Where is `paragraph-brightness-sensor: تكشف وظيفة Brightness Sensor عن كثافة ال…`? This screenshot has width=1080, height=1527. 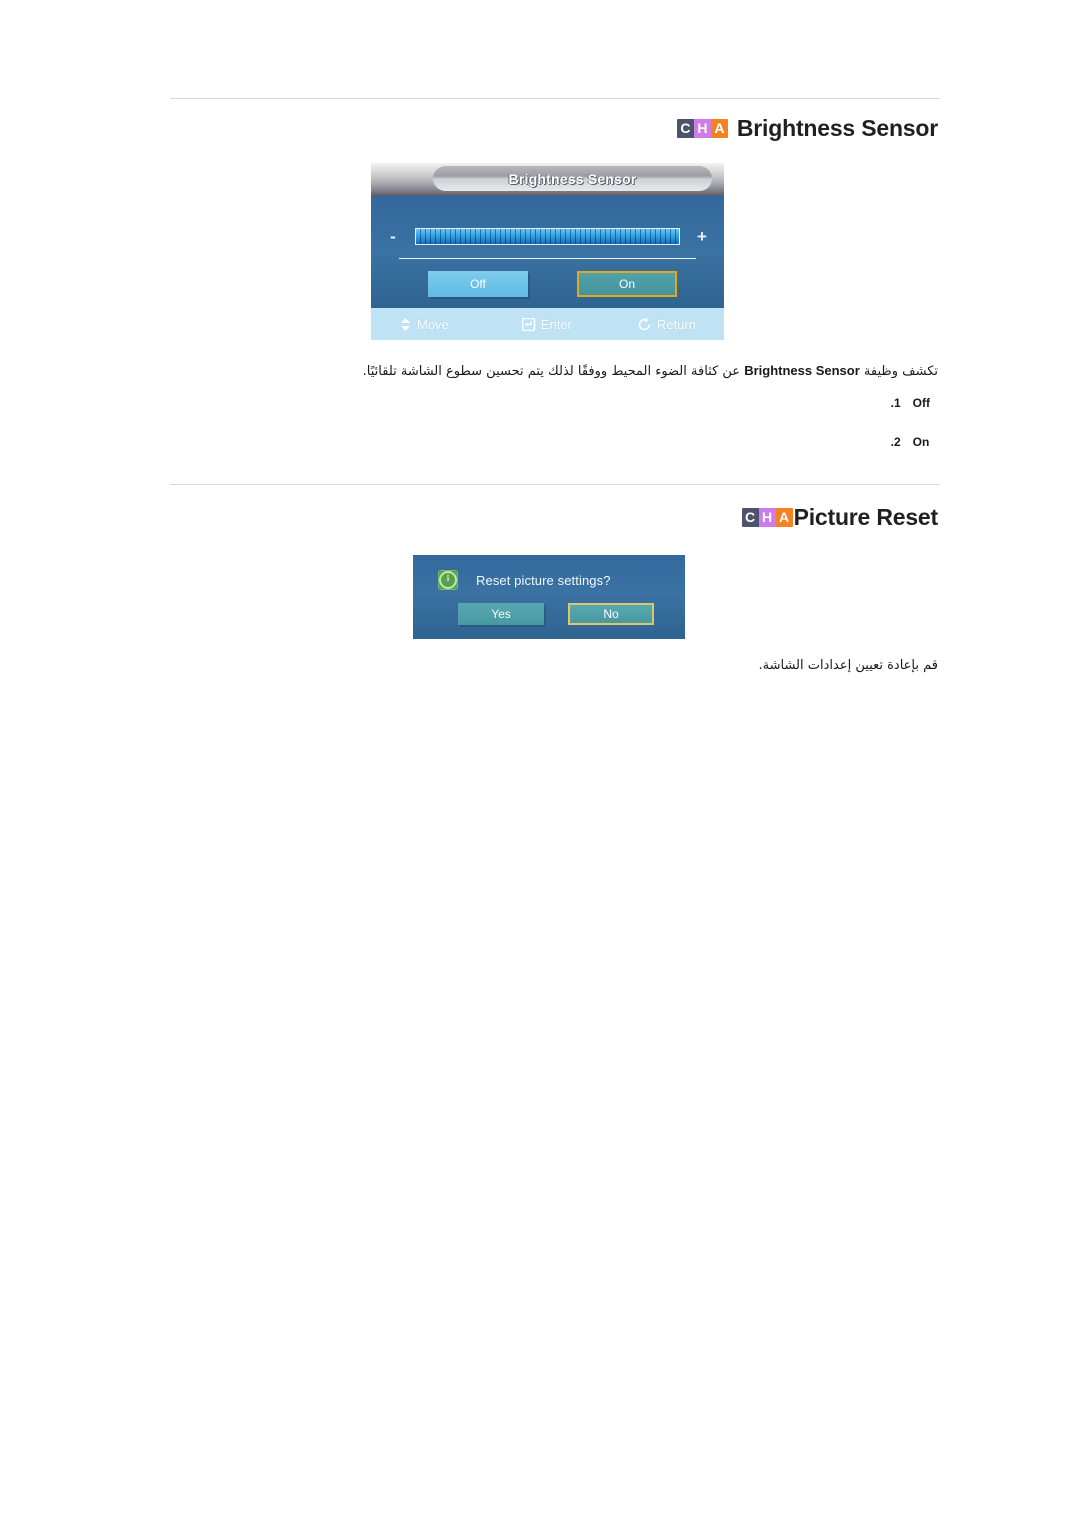
paragraph-brightness-sensor: تكشف وظيفة Brightness Sensor عن كثافة ال… is located at coordinates (650, 371).